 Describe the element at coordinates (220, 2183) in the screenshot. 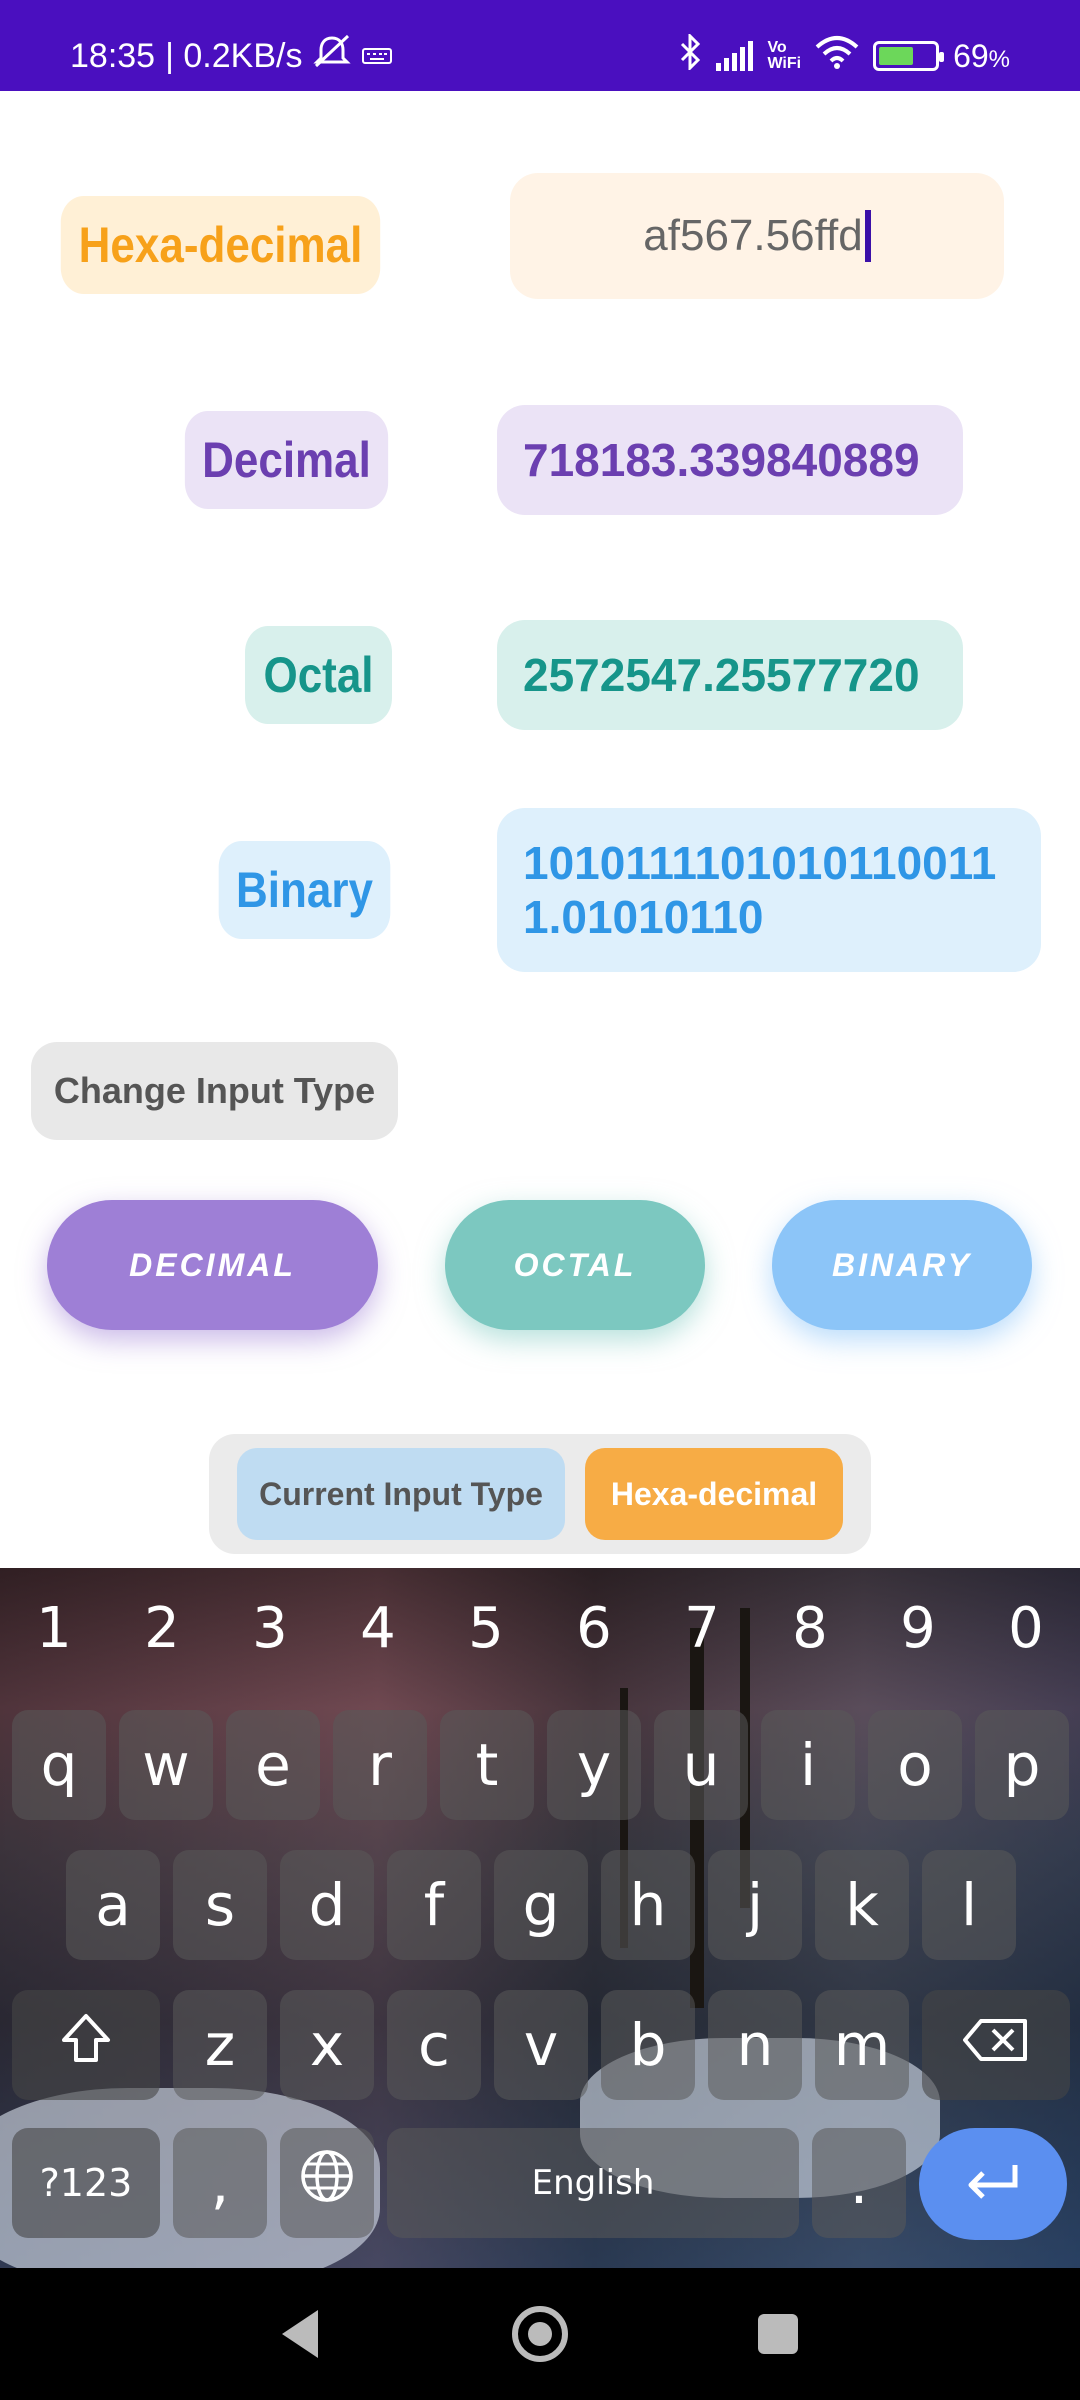

I see `comma-key: ,` at that location.